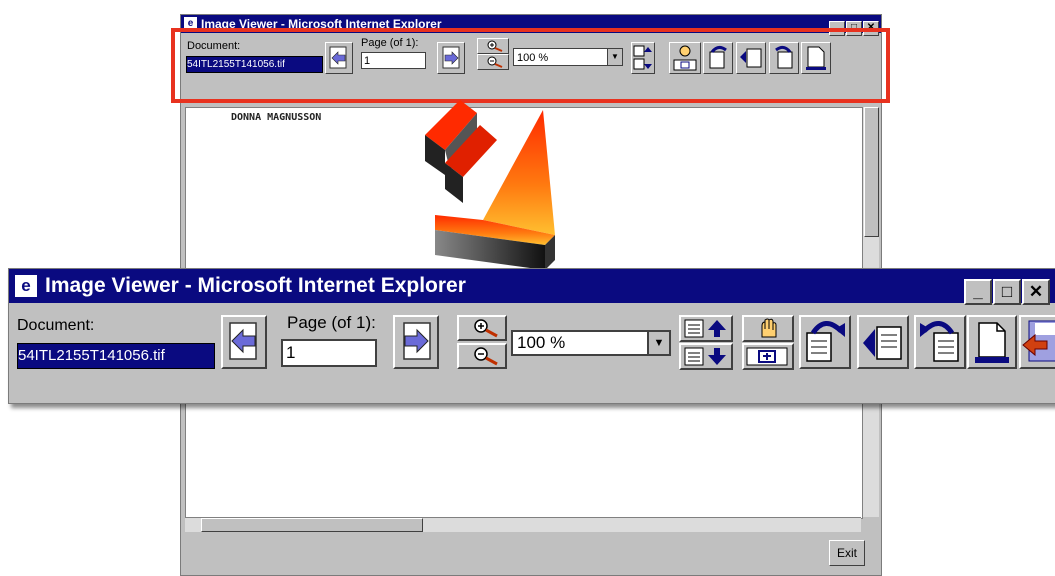 The height and width of the screenshot is (576, 1055). What do you see at coordinates (331, 322) in the screenshot?
I see `page-label: Page (of 1):` at bounding box center [331, 322].